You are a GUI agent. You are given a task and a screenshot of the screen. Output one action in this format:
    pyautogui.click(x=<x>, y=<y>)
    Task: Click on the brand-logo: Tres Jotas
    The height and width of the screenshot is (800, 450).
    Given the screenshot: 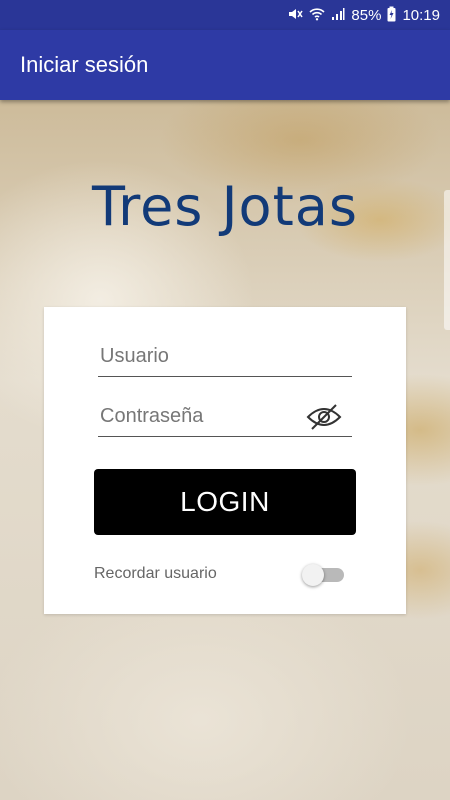 What is the action you would take?
    pyautogui.click(x=225, y=206)
    